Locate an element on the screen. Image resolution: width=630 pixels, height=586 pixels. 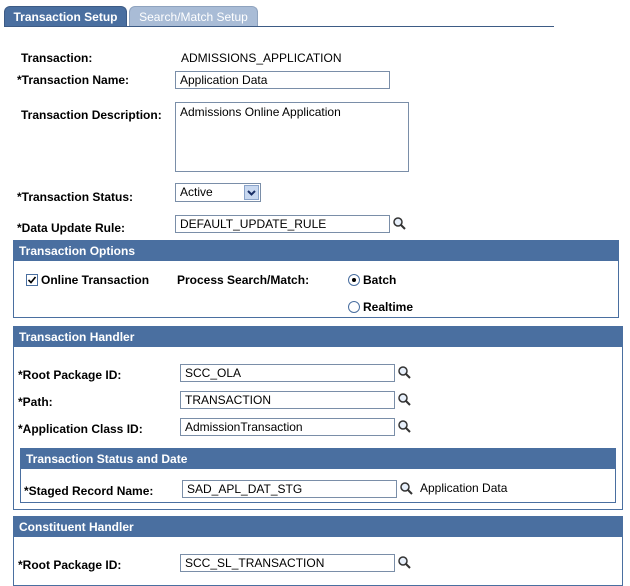
constituent-handler-header: Constituent Handler is located at coordinates (318, 527).